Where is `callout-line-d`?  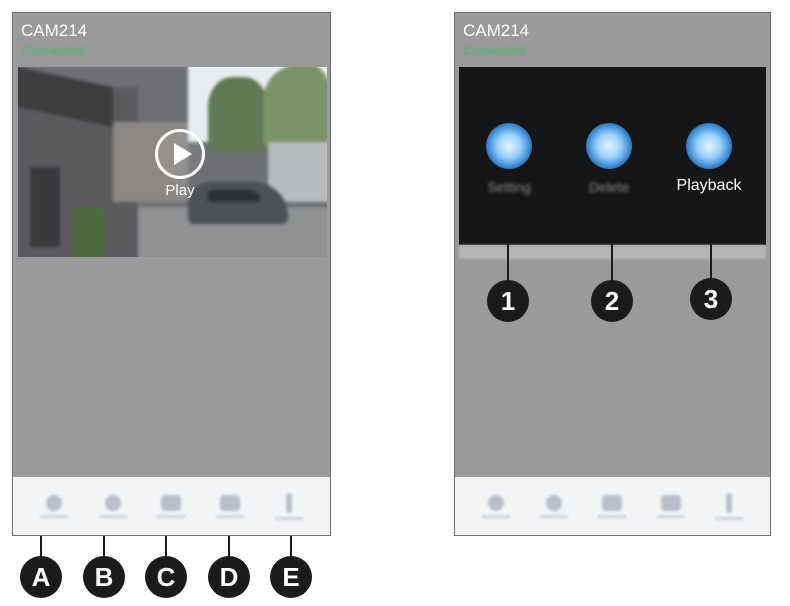
callout-line-d is located at coordinates (229, 547).